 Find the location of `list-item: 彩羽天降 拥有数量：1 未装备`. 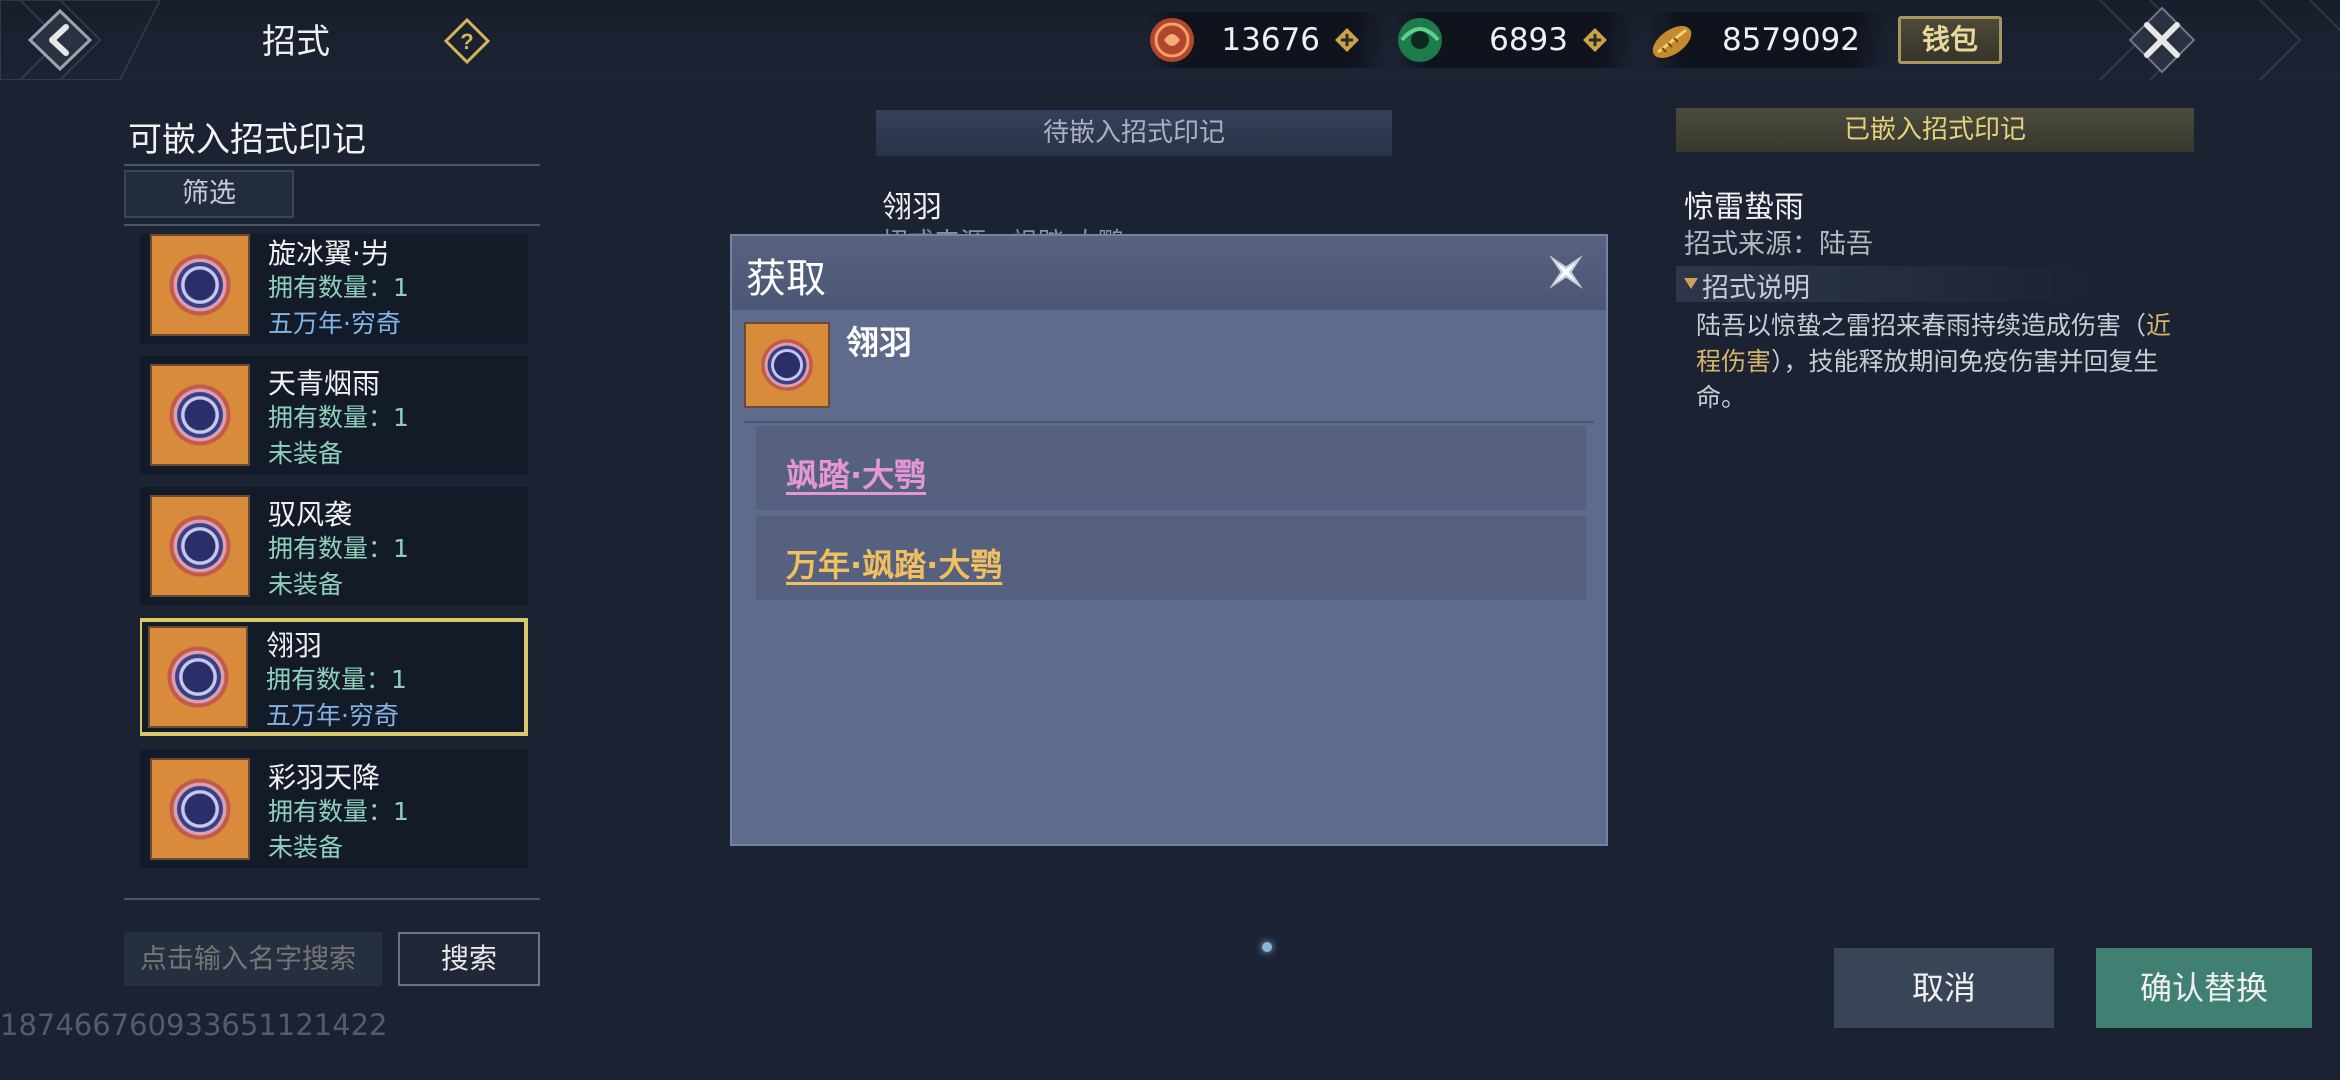

list-item: 彩羽天降 拥有数量：1 未装备 is located at coordinates (334, 809).